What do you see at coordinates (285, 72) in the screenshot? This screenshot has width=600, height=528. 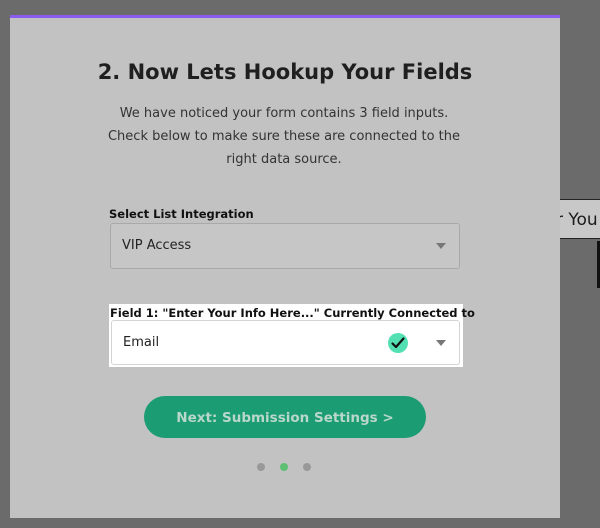 I see `modal-title: 2. Now Lets Hookup Your Fields` at bounding box center [285, 72].